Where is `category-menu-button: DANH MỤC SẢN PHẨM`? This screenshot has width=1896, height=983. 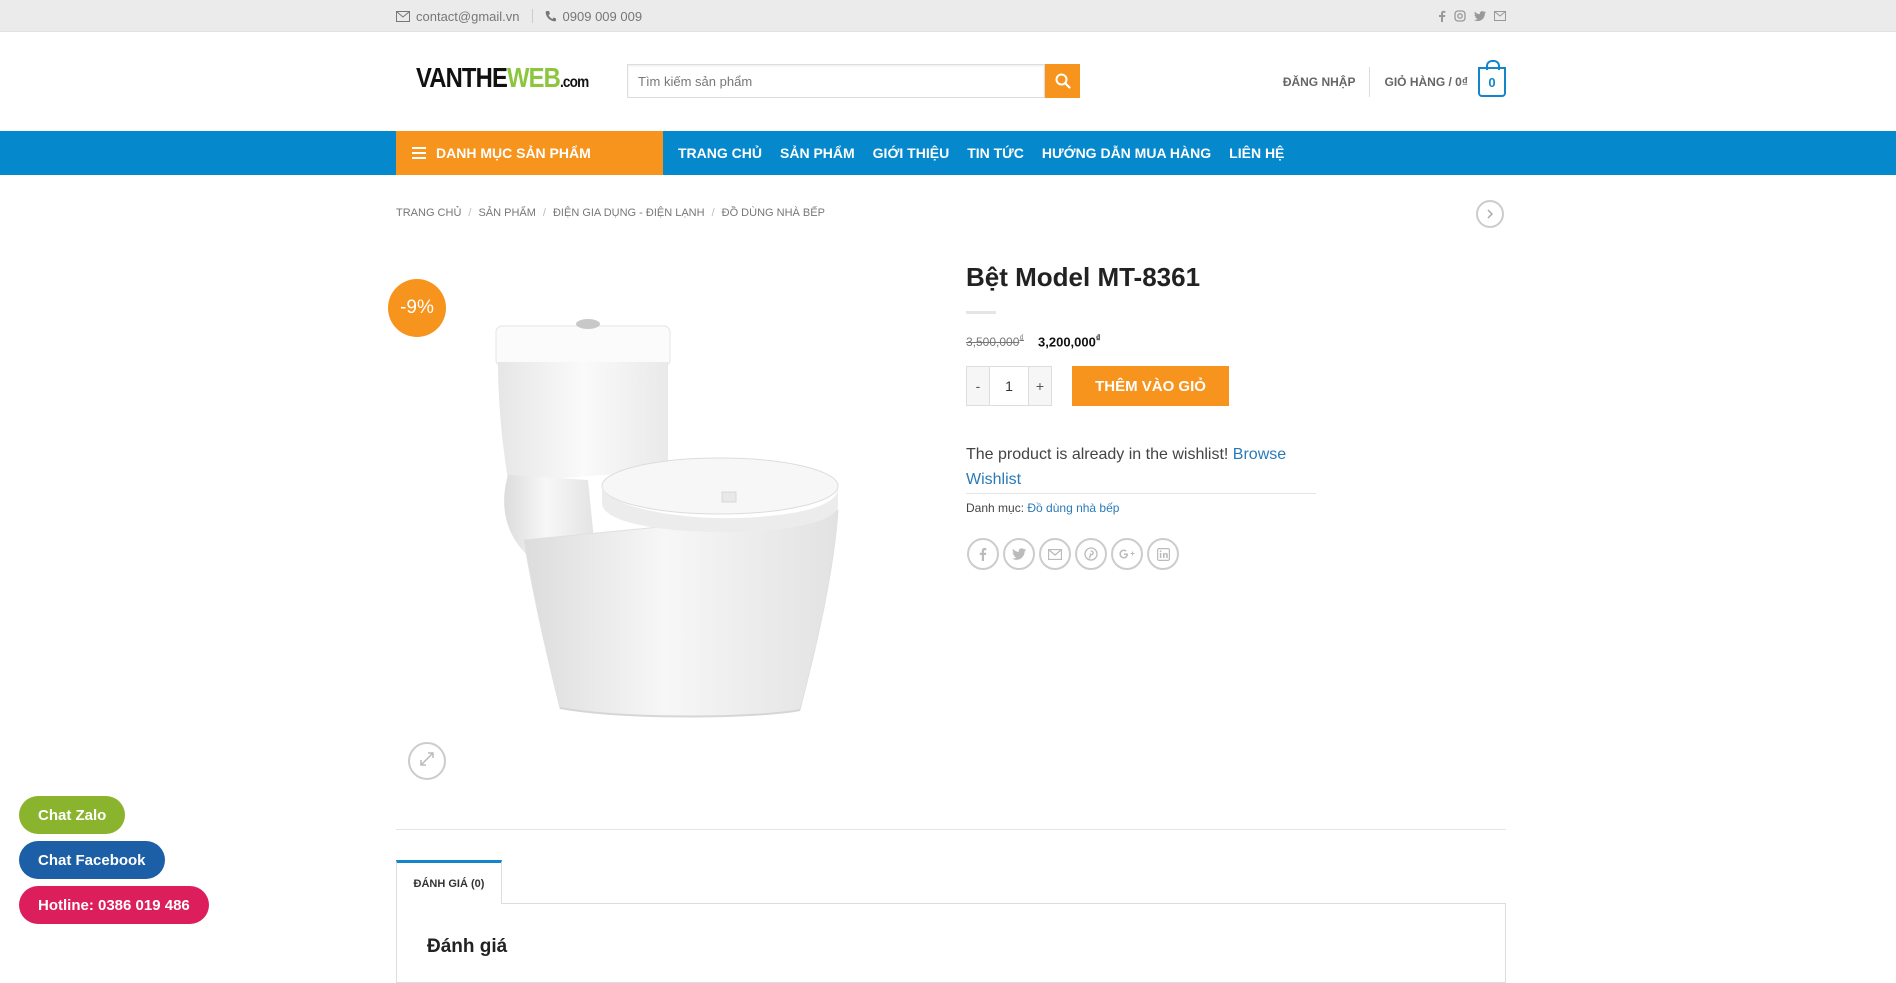
category-menu-button: DANH MỤC SẢN PHẨM is located at coordinates (529, 153).